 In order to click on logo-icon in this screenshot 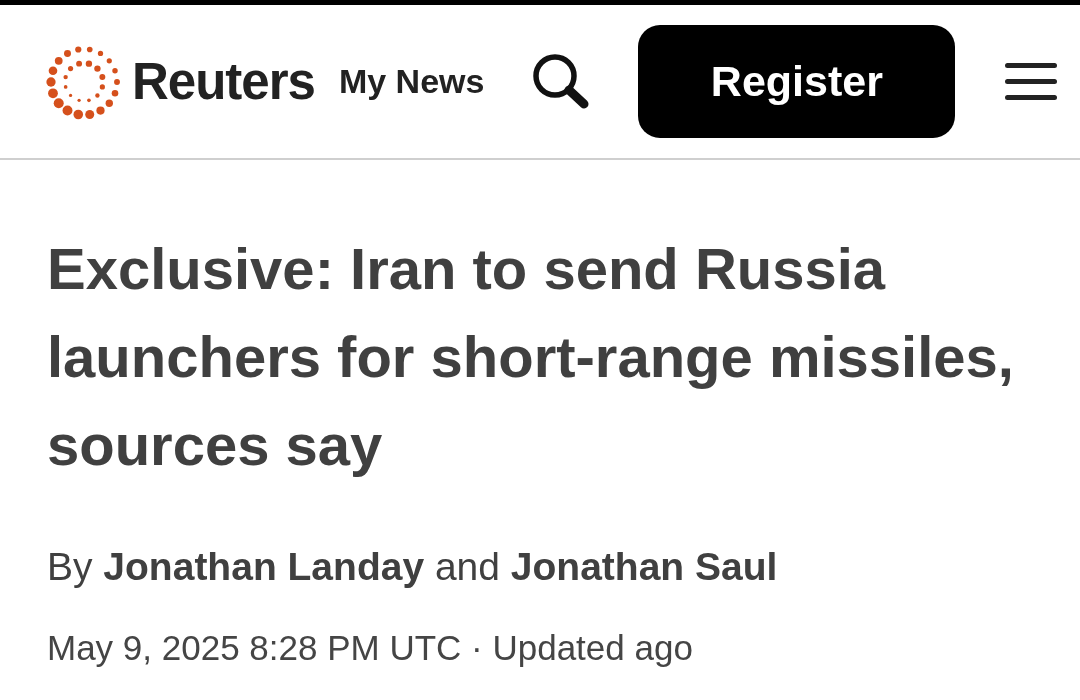, I will do `click(84, 81)`.